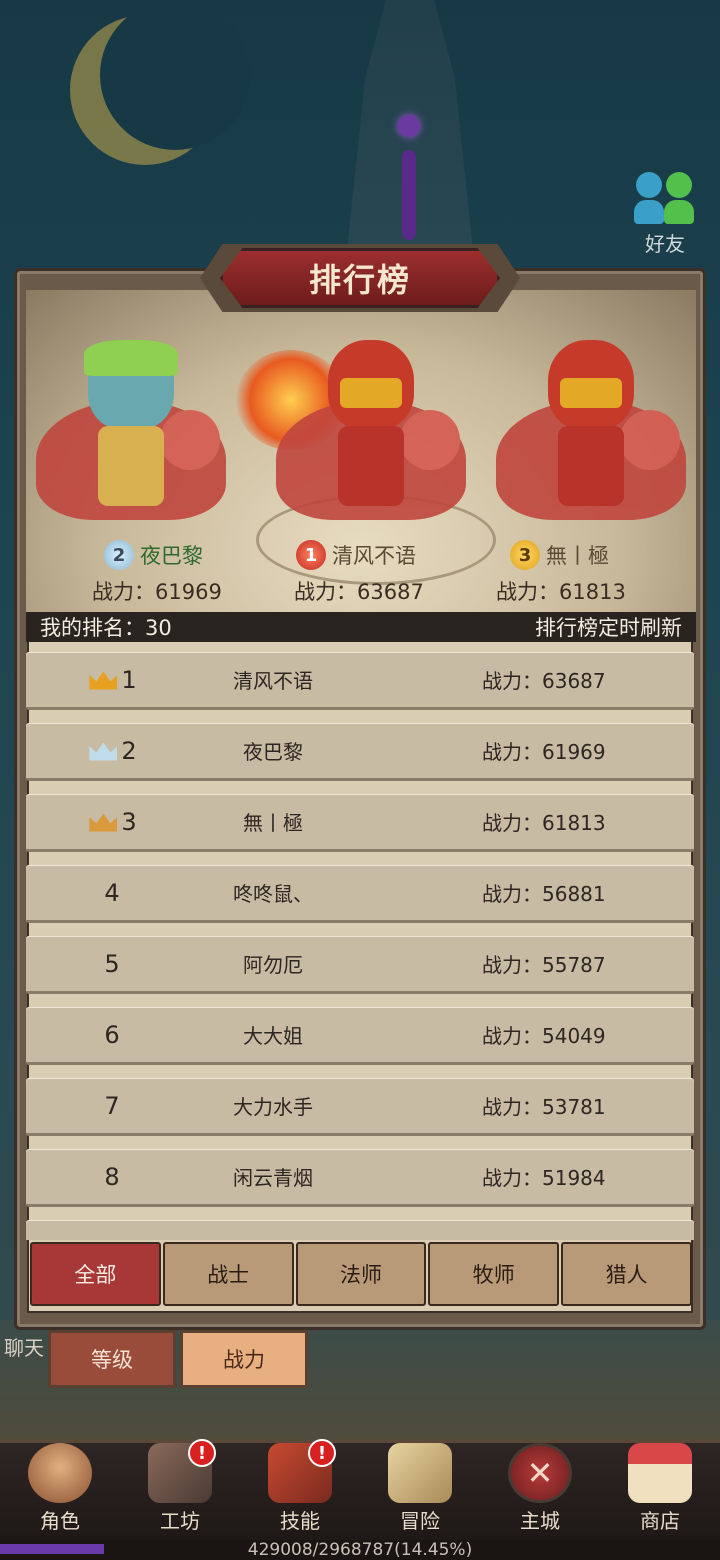  Describe the element at coordinates (311, 555) in the screenshot. I see `rank-1-badge-icon: 1` at that location.